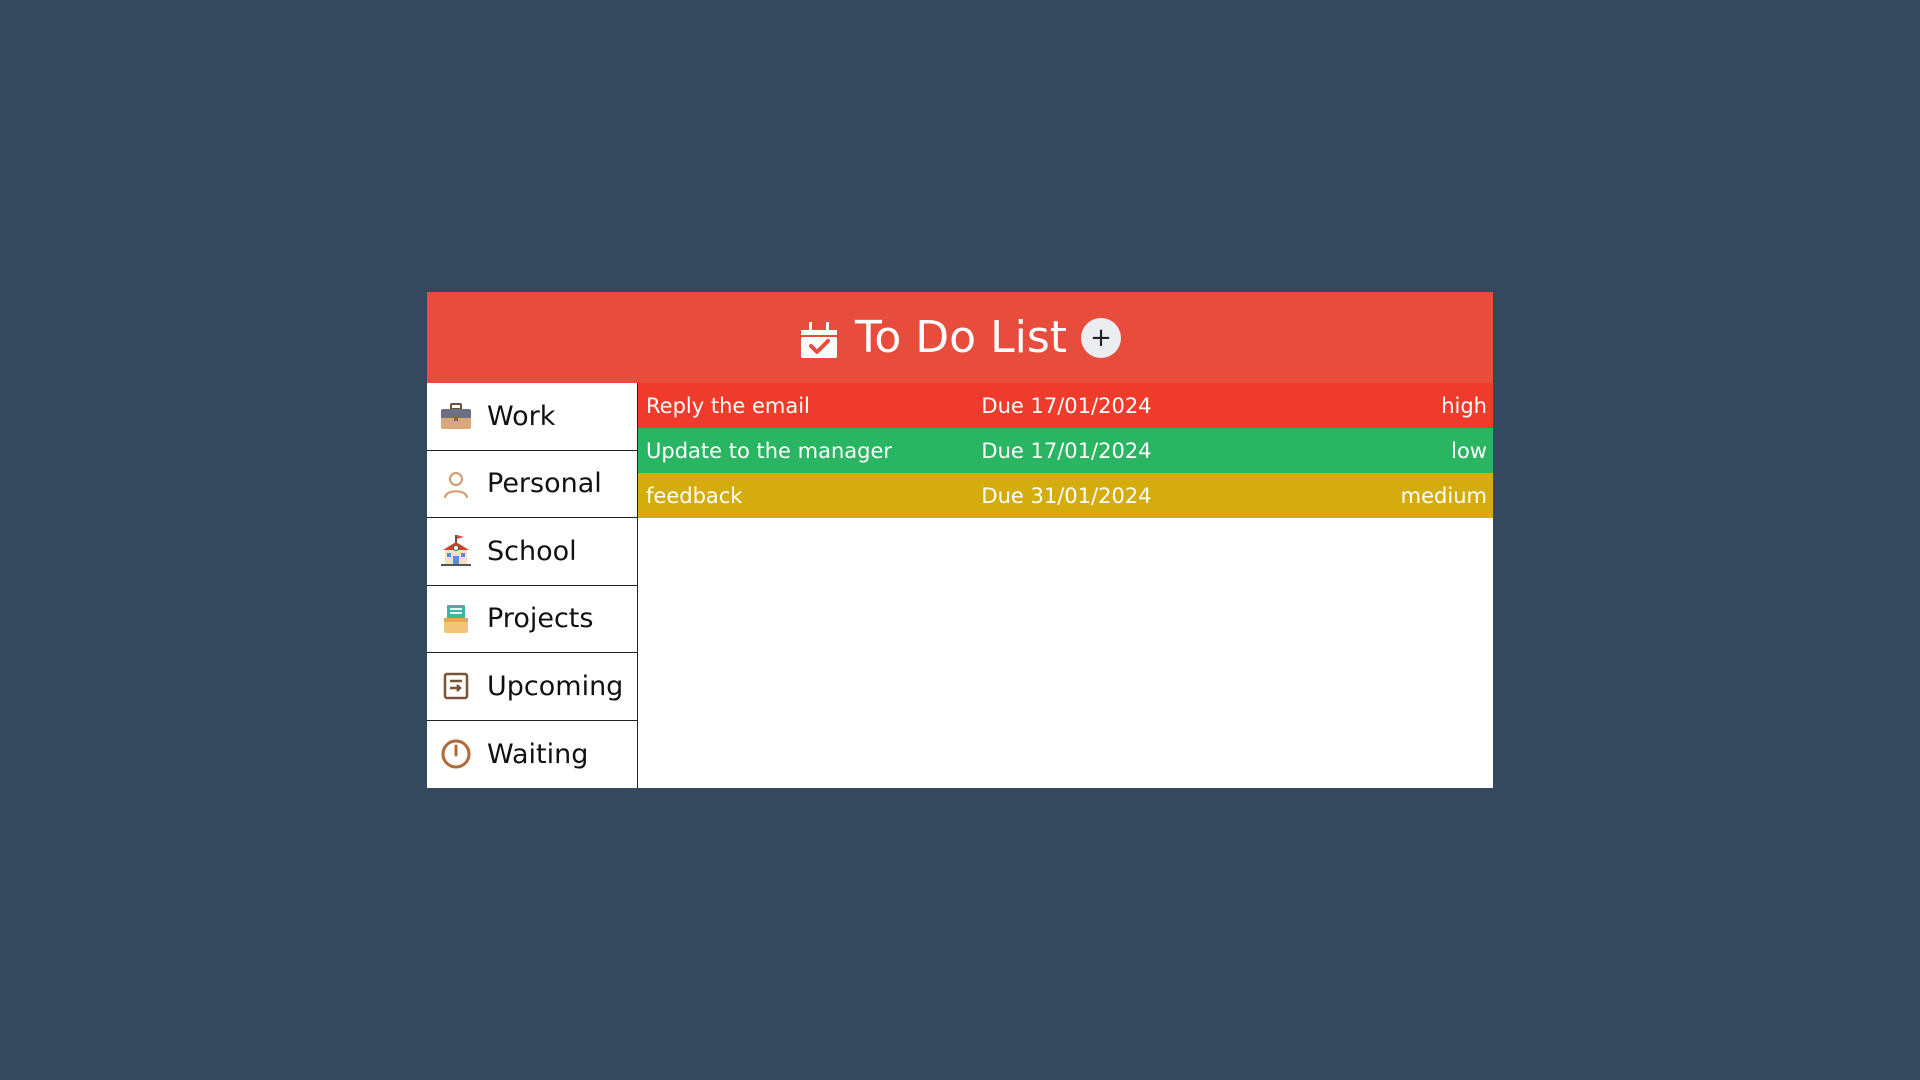 This screenshot has height=1080, width=1920. I want to click on projects-icon, so click(456, 619).